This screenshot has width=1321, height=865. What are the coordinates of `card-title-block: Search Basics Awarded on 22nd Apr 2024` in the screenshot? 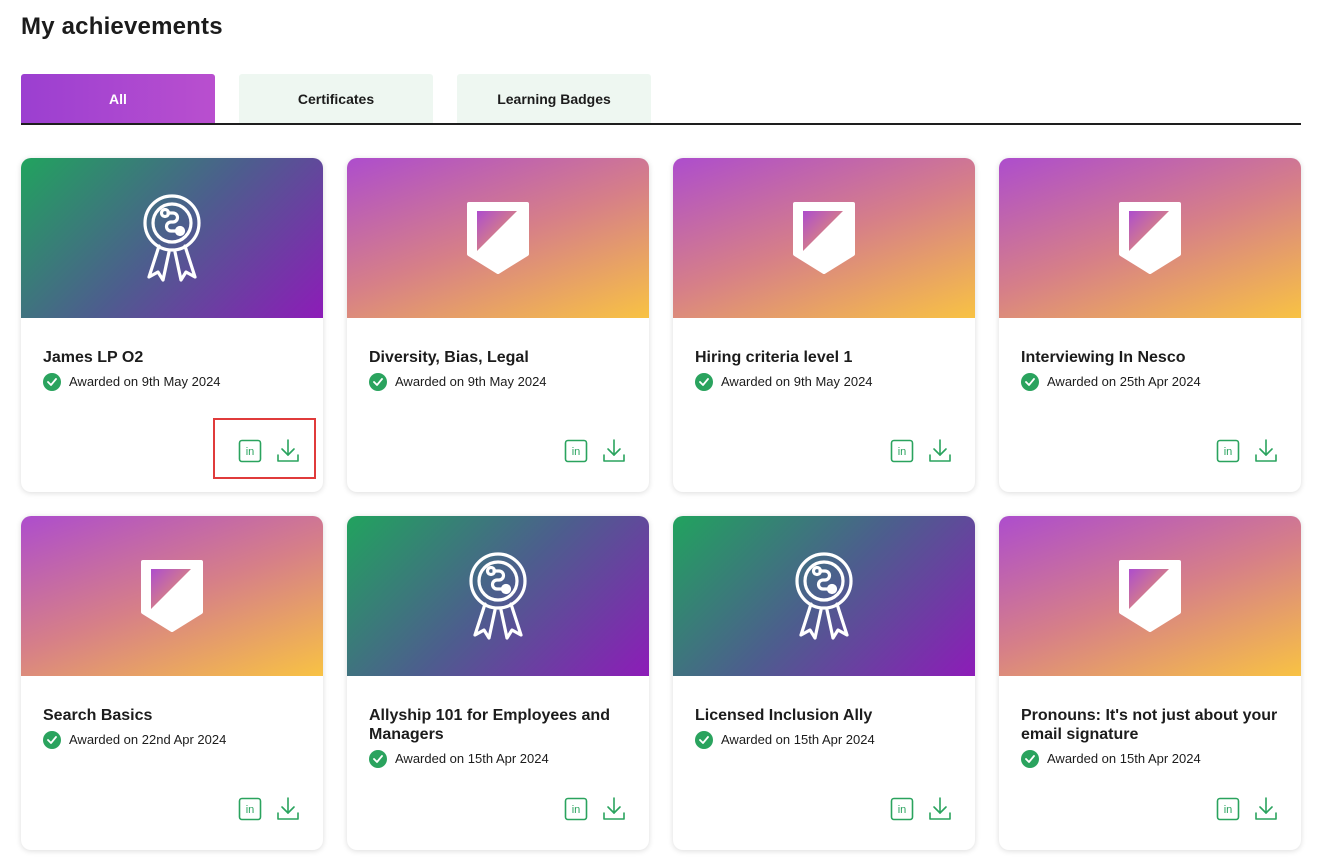 It's located at (175, 727).